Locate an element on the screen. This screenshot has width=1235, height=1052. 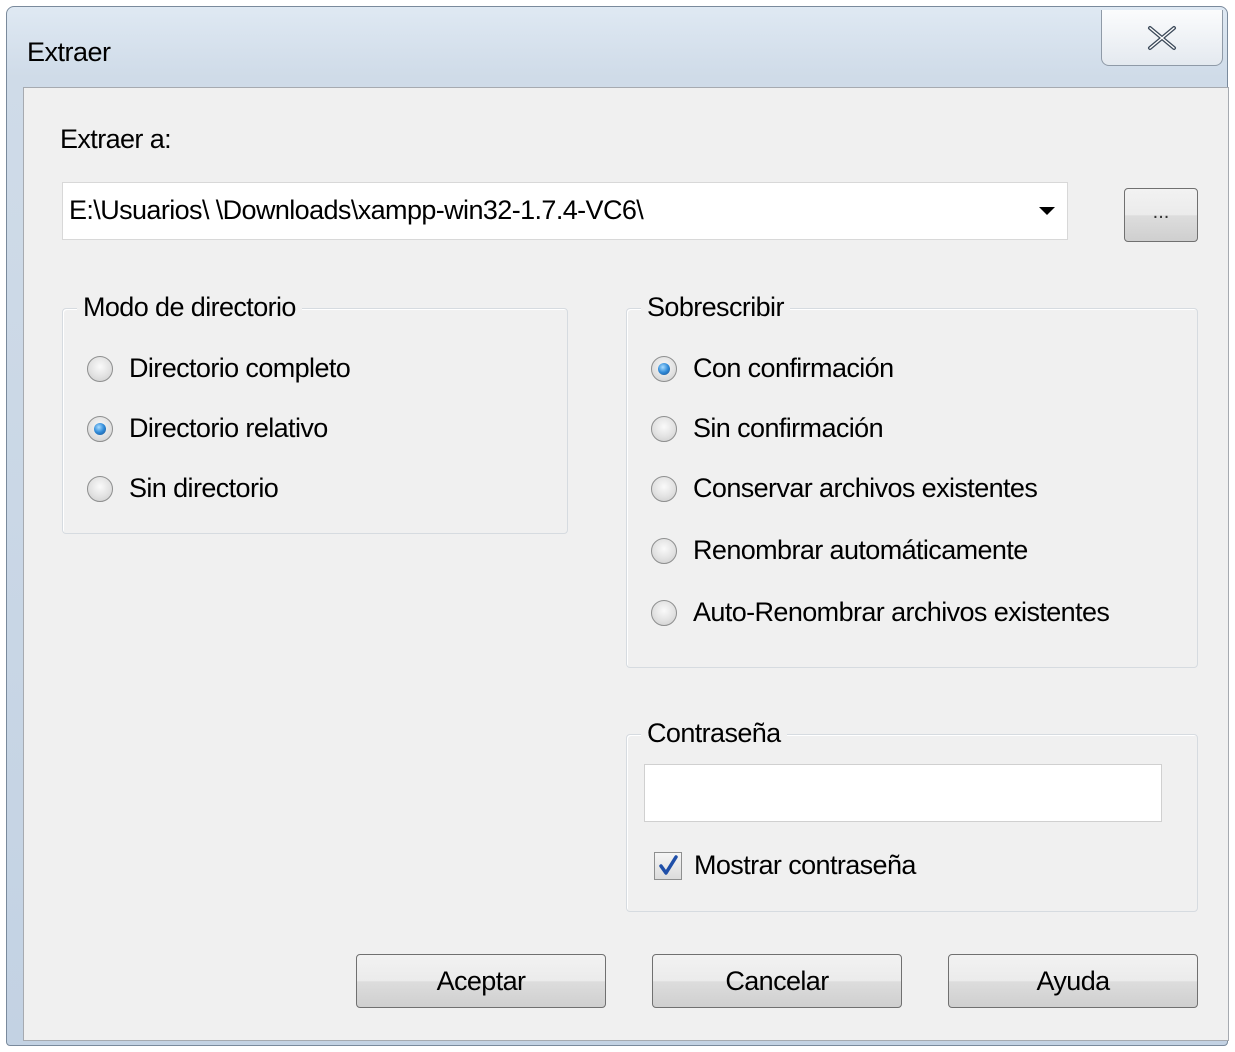
radio-option-directorio-relativo: Directorio relativo is located at coordinates (207, 428).